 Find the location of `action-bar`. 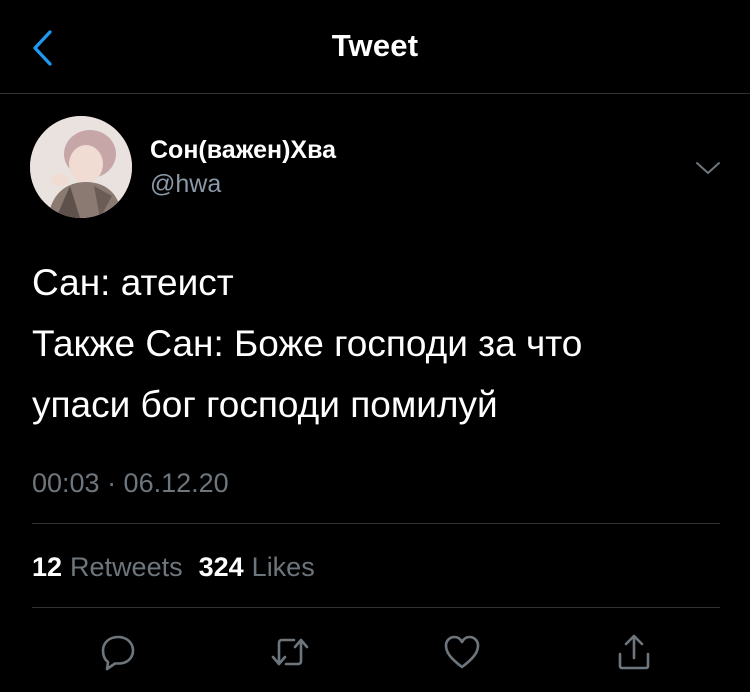

action-bar is located at coordinates (375, 652).